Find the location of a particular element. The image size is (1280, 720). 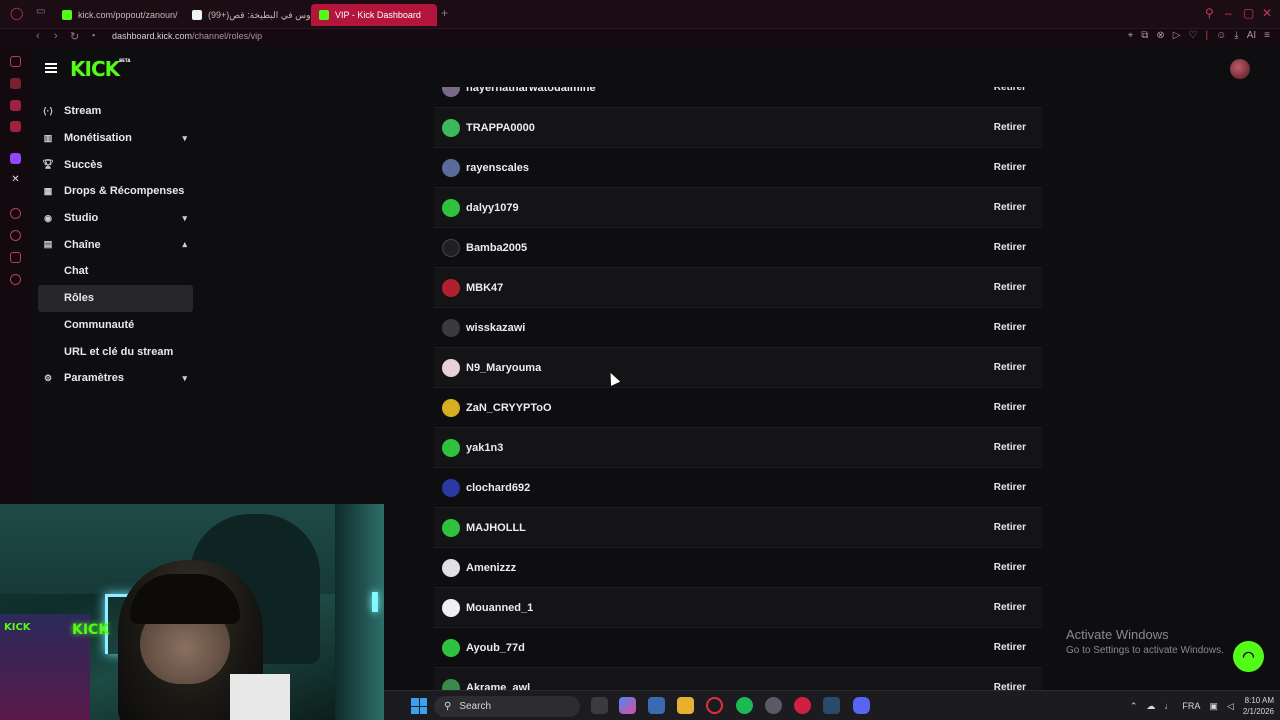

discord-icon is located at coordinates (861, 705).